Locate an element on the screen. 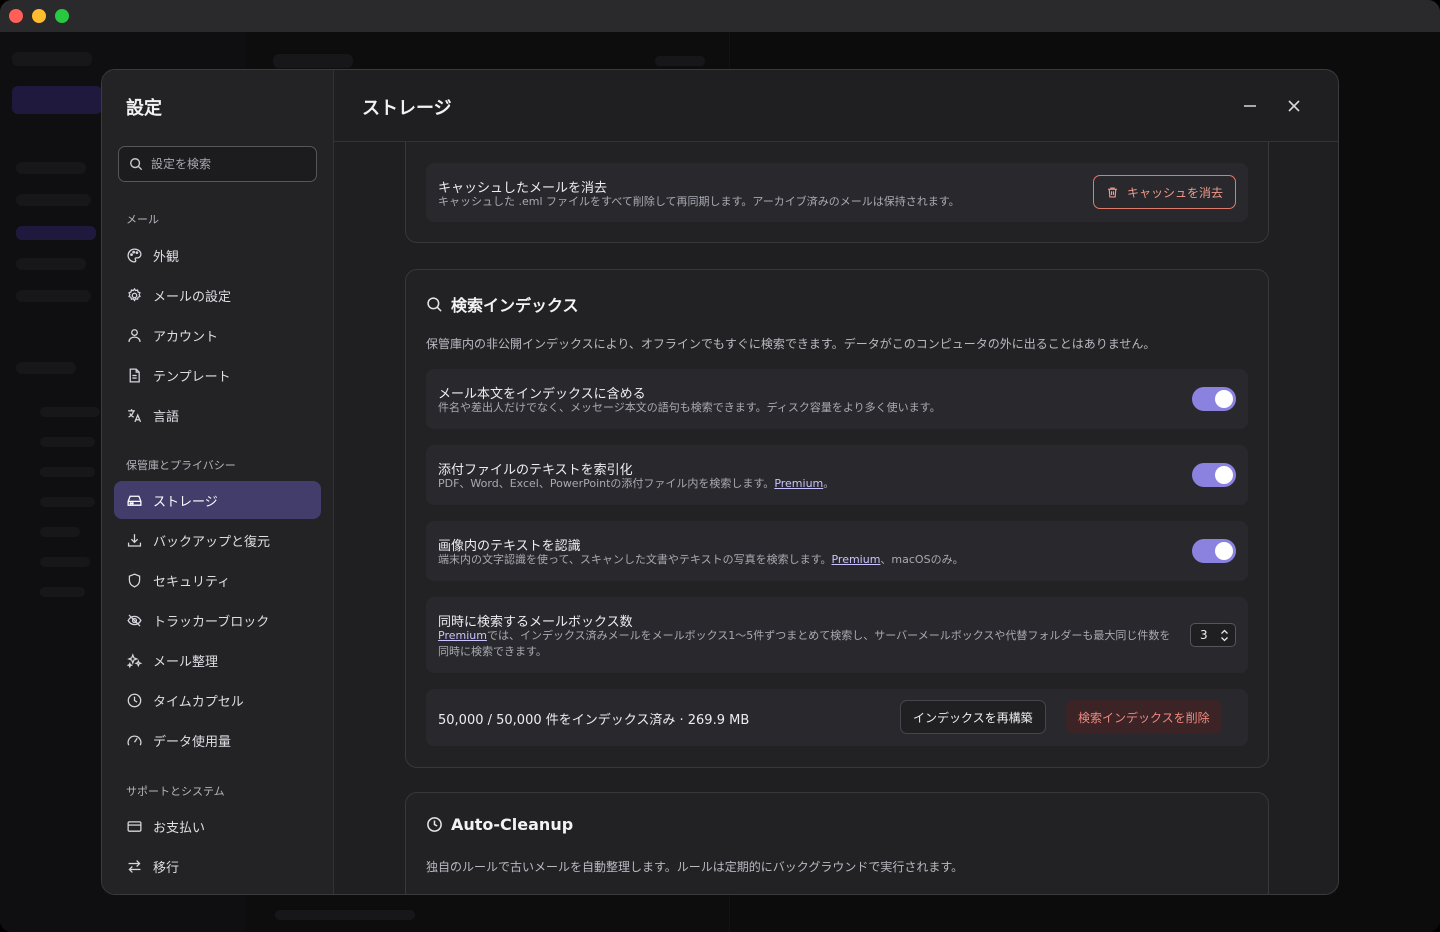  arrows-swap-icon is located at coordinates (134, 866).